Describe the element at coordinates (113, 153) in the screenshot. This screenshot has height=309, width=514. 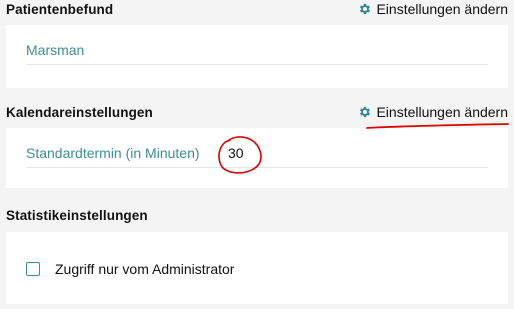
I see `default-appointment-label: Standardtermin (in Minuten)` at that location.